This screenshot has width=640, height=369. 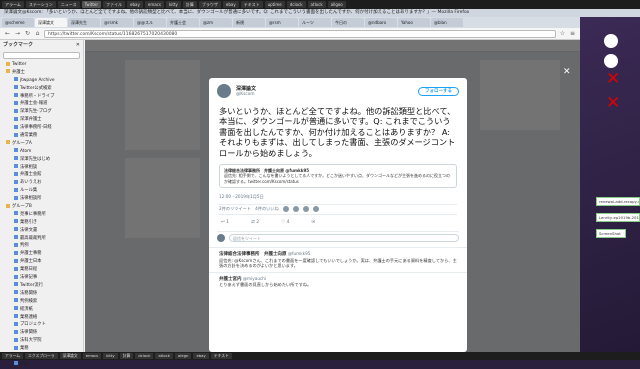 What do you see at coordinates (246, 88) in the screenshot?
I see `author-name: 深澤論文` at bounding box center [246, 88].